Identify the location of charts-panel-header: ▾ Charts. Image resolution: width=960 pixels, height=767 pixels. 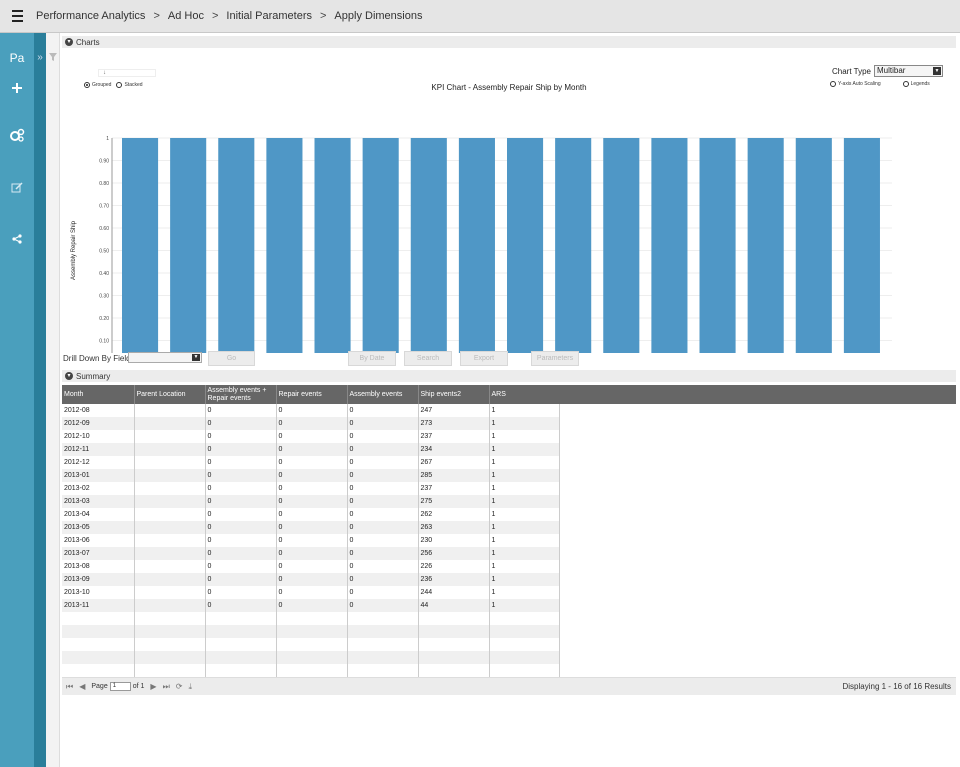
(509, 42).